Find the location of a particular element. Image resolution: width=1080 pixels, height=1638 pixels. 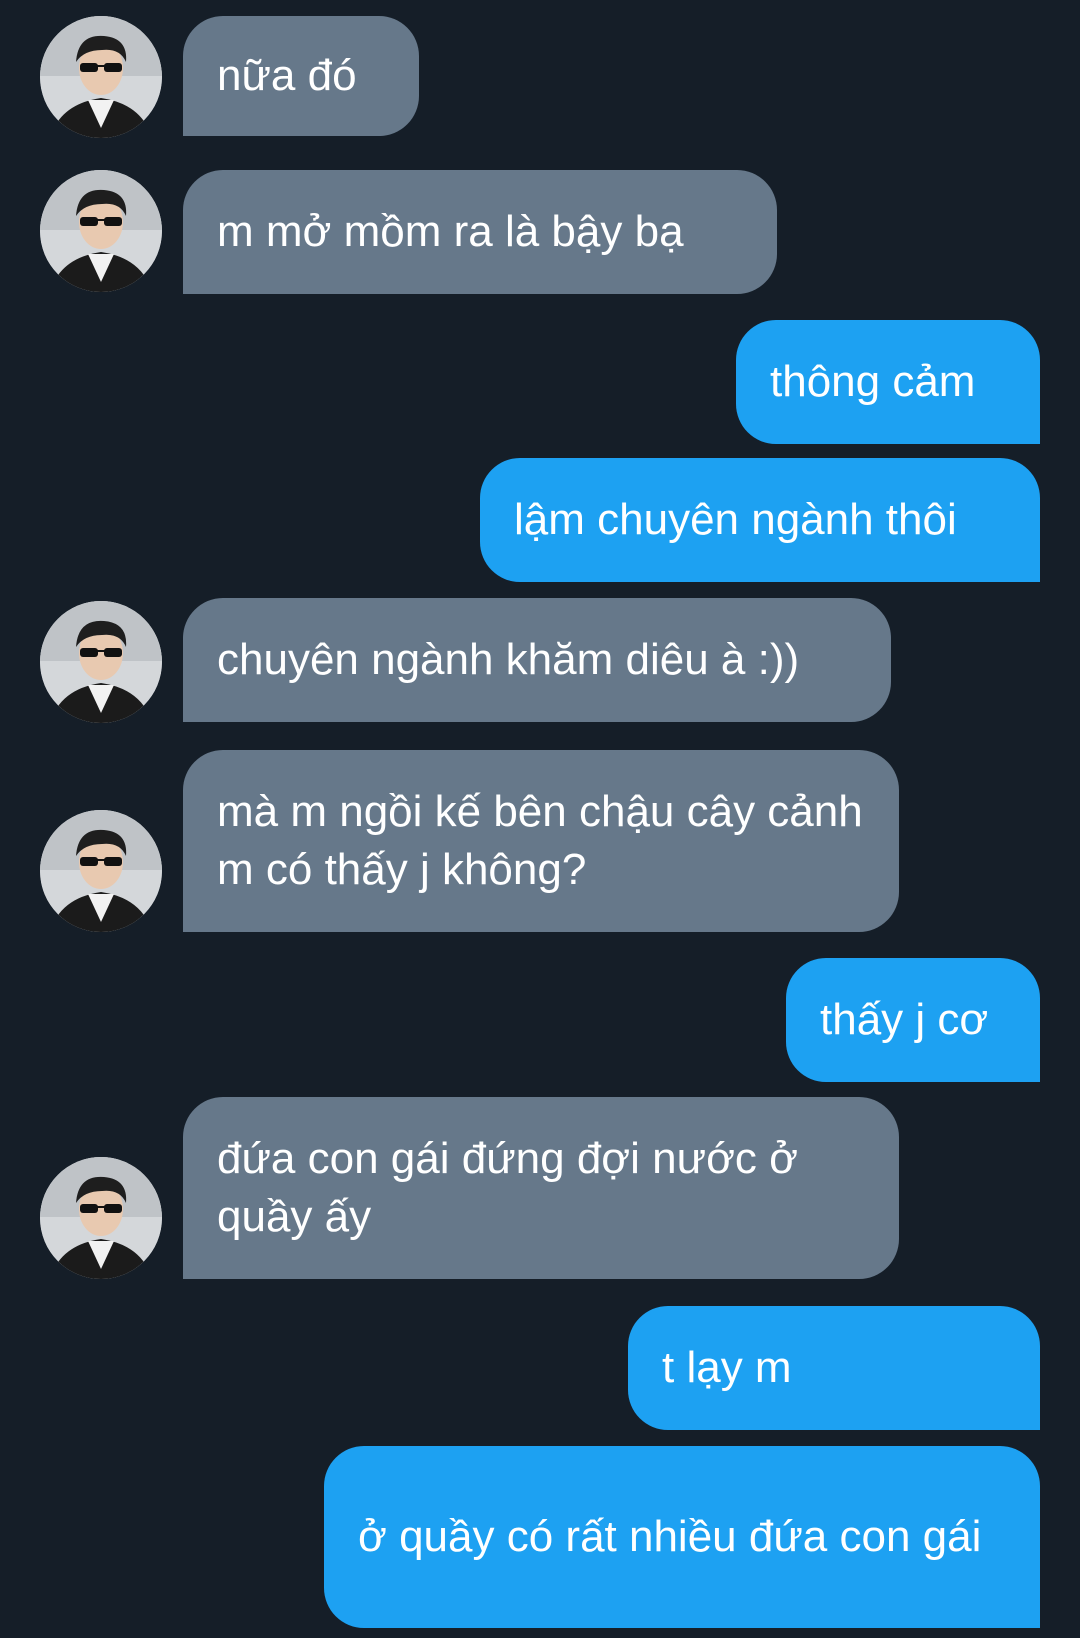

message-bubble-outgoing: lậm chuyên ngành thôi is located at coordinates (760, 520).